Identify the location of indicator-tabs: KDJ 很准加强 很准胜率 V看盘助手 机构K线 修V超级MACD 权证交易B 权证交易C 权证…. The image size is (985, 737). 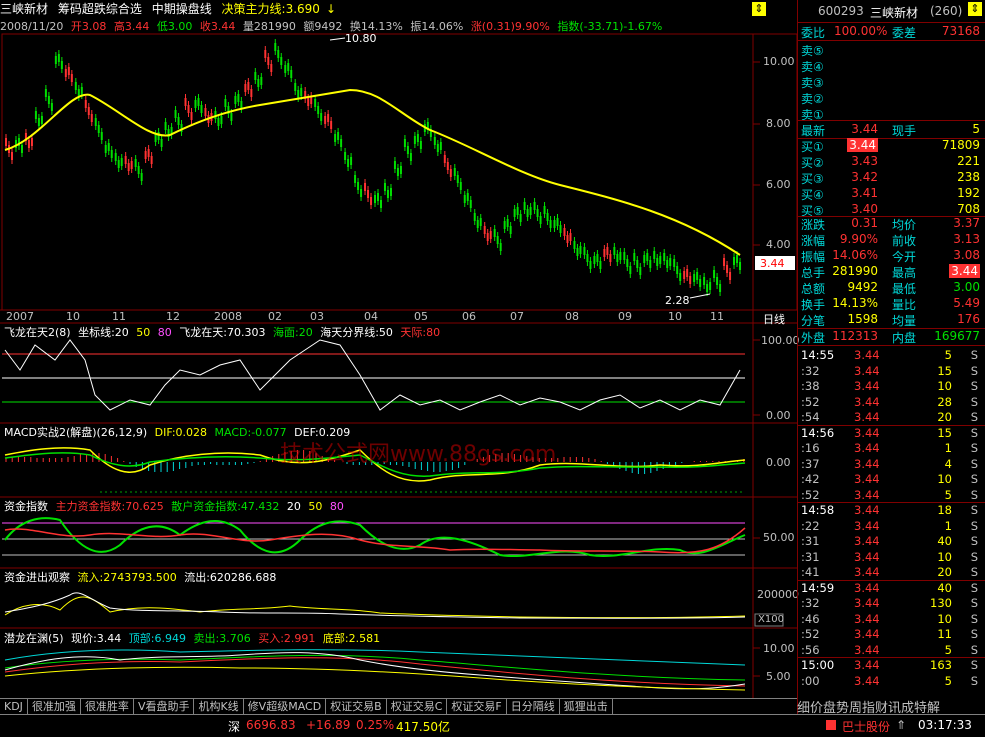
(398, 706).